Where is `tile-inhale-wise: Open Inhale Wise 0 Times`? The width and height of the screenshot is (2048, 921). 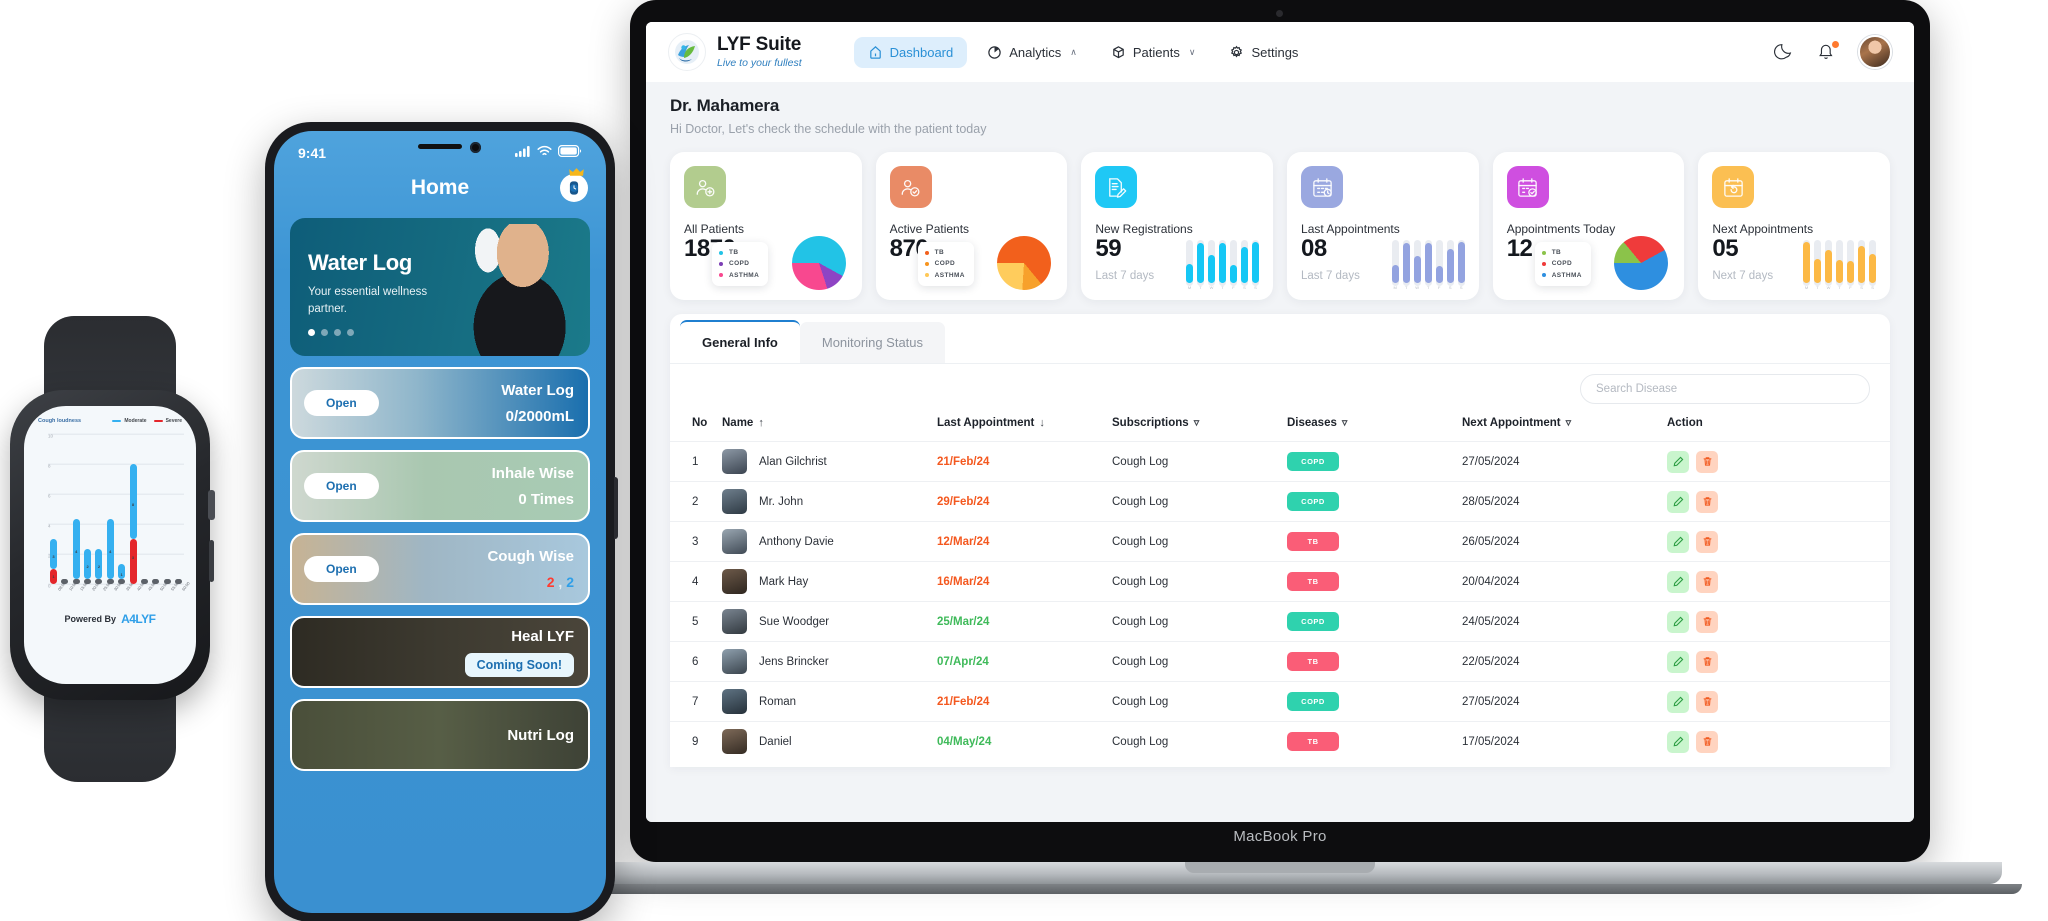
tile-inhale-wise: Open Inhale Wise 0 Times is located at coordinates (440, 486).